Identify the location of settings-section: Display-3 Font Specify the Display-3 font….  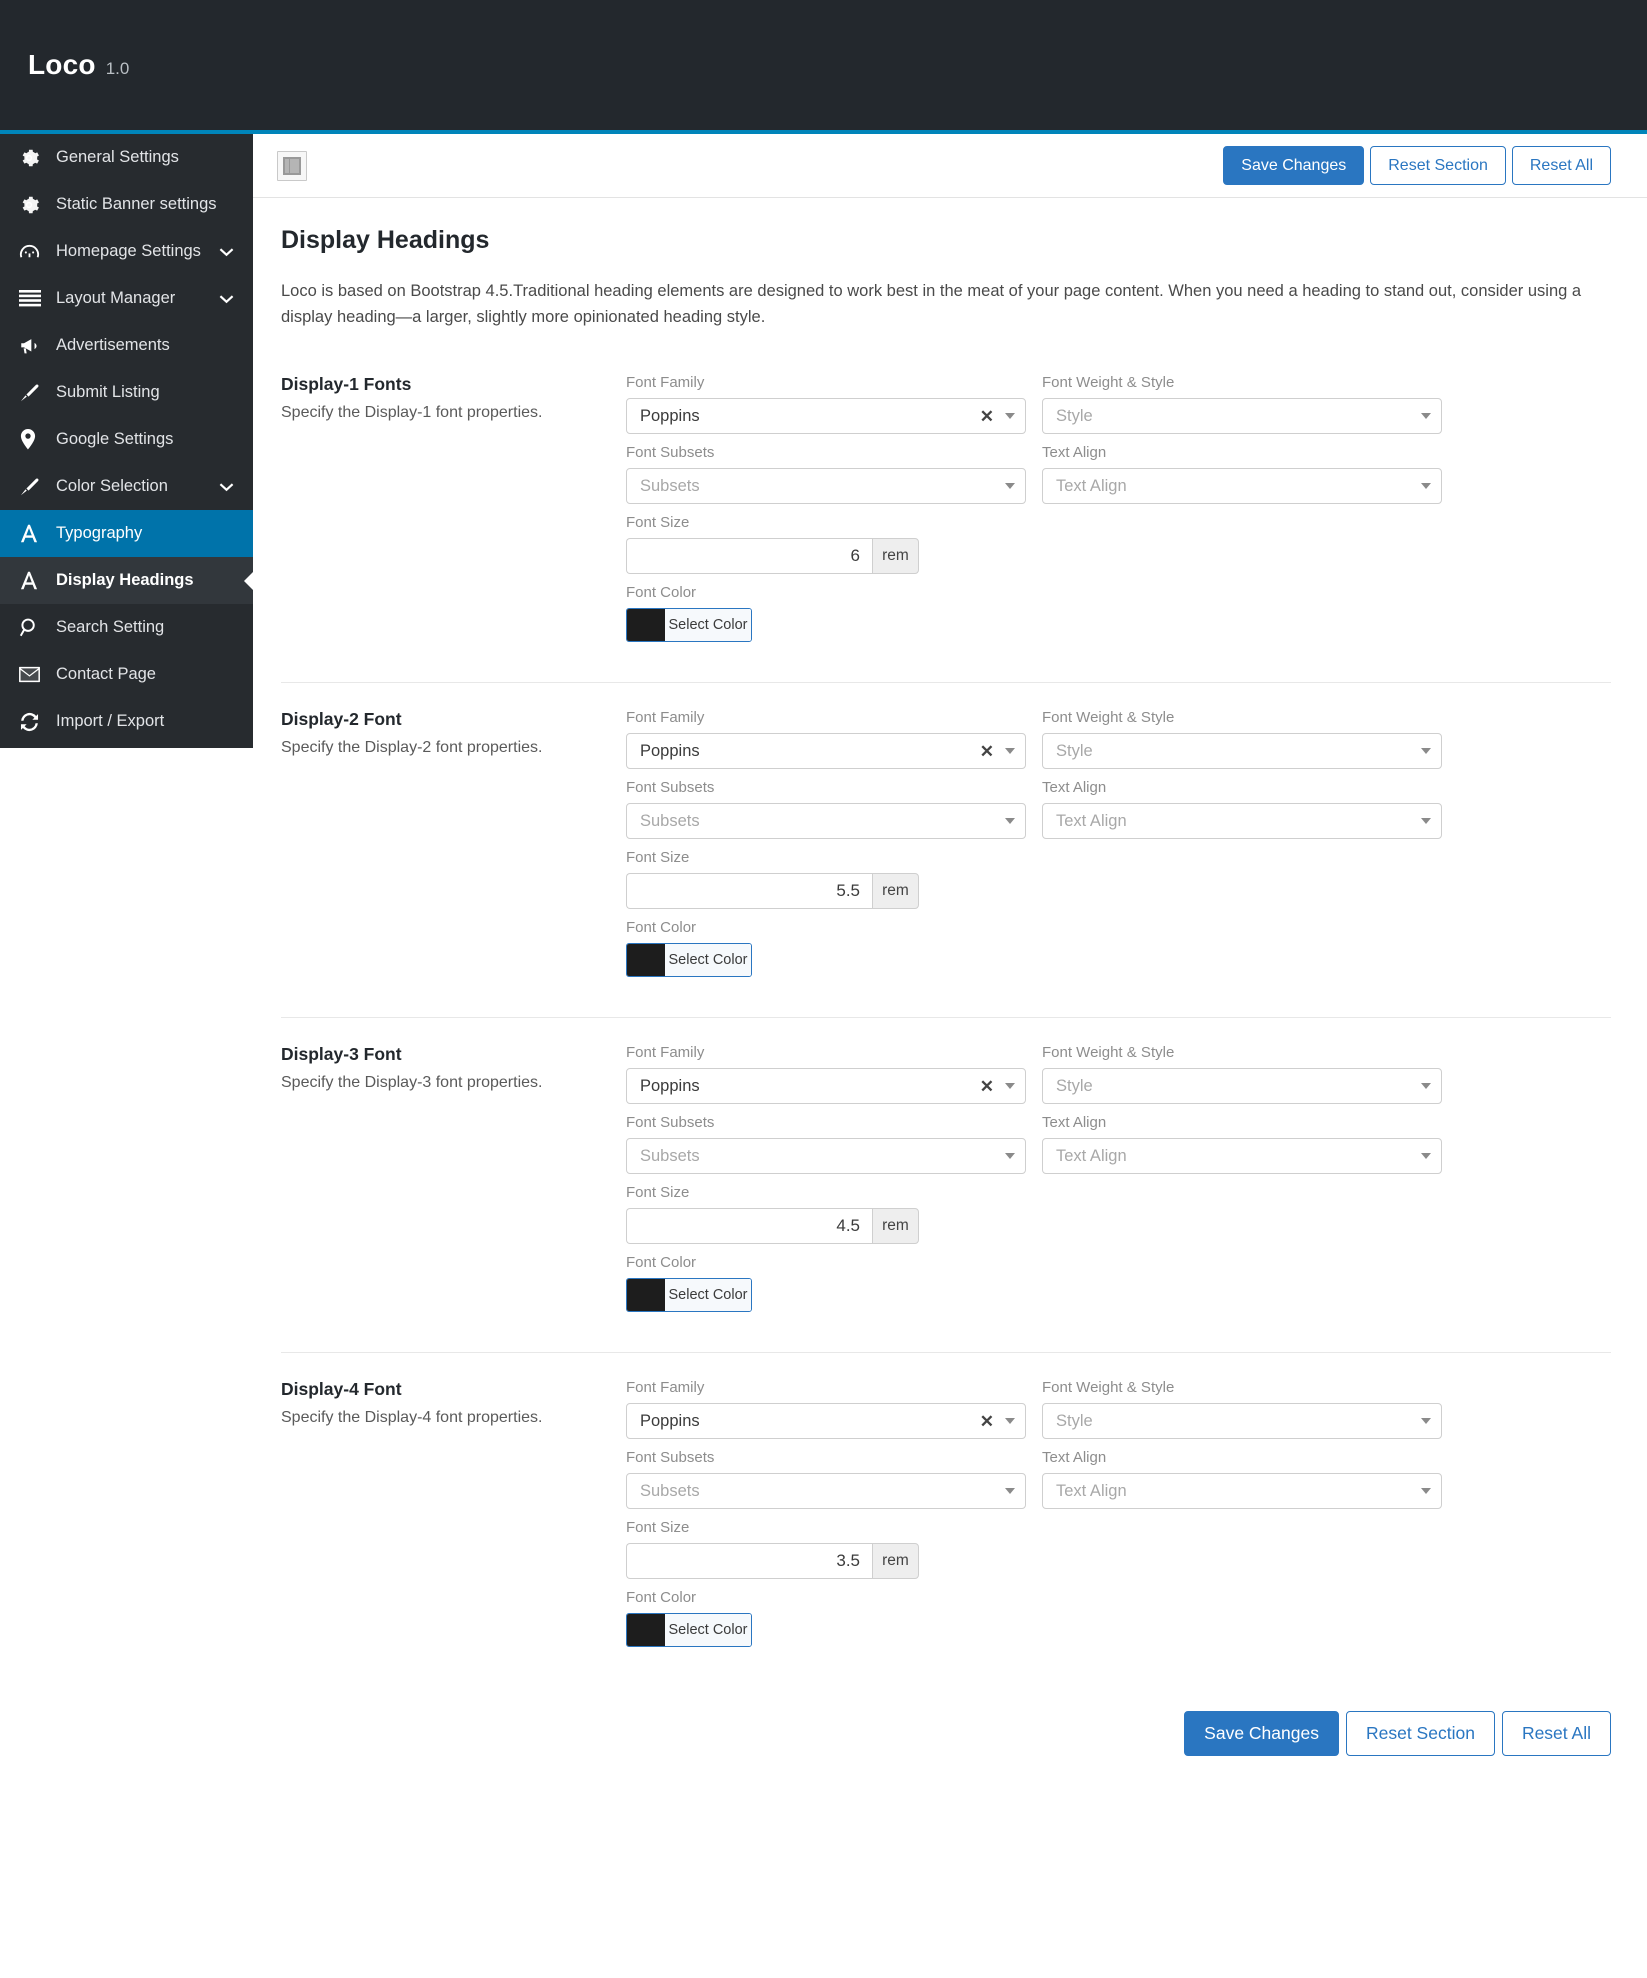
(946, 1184).